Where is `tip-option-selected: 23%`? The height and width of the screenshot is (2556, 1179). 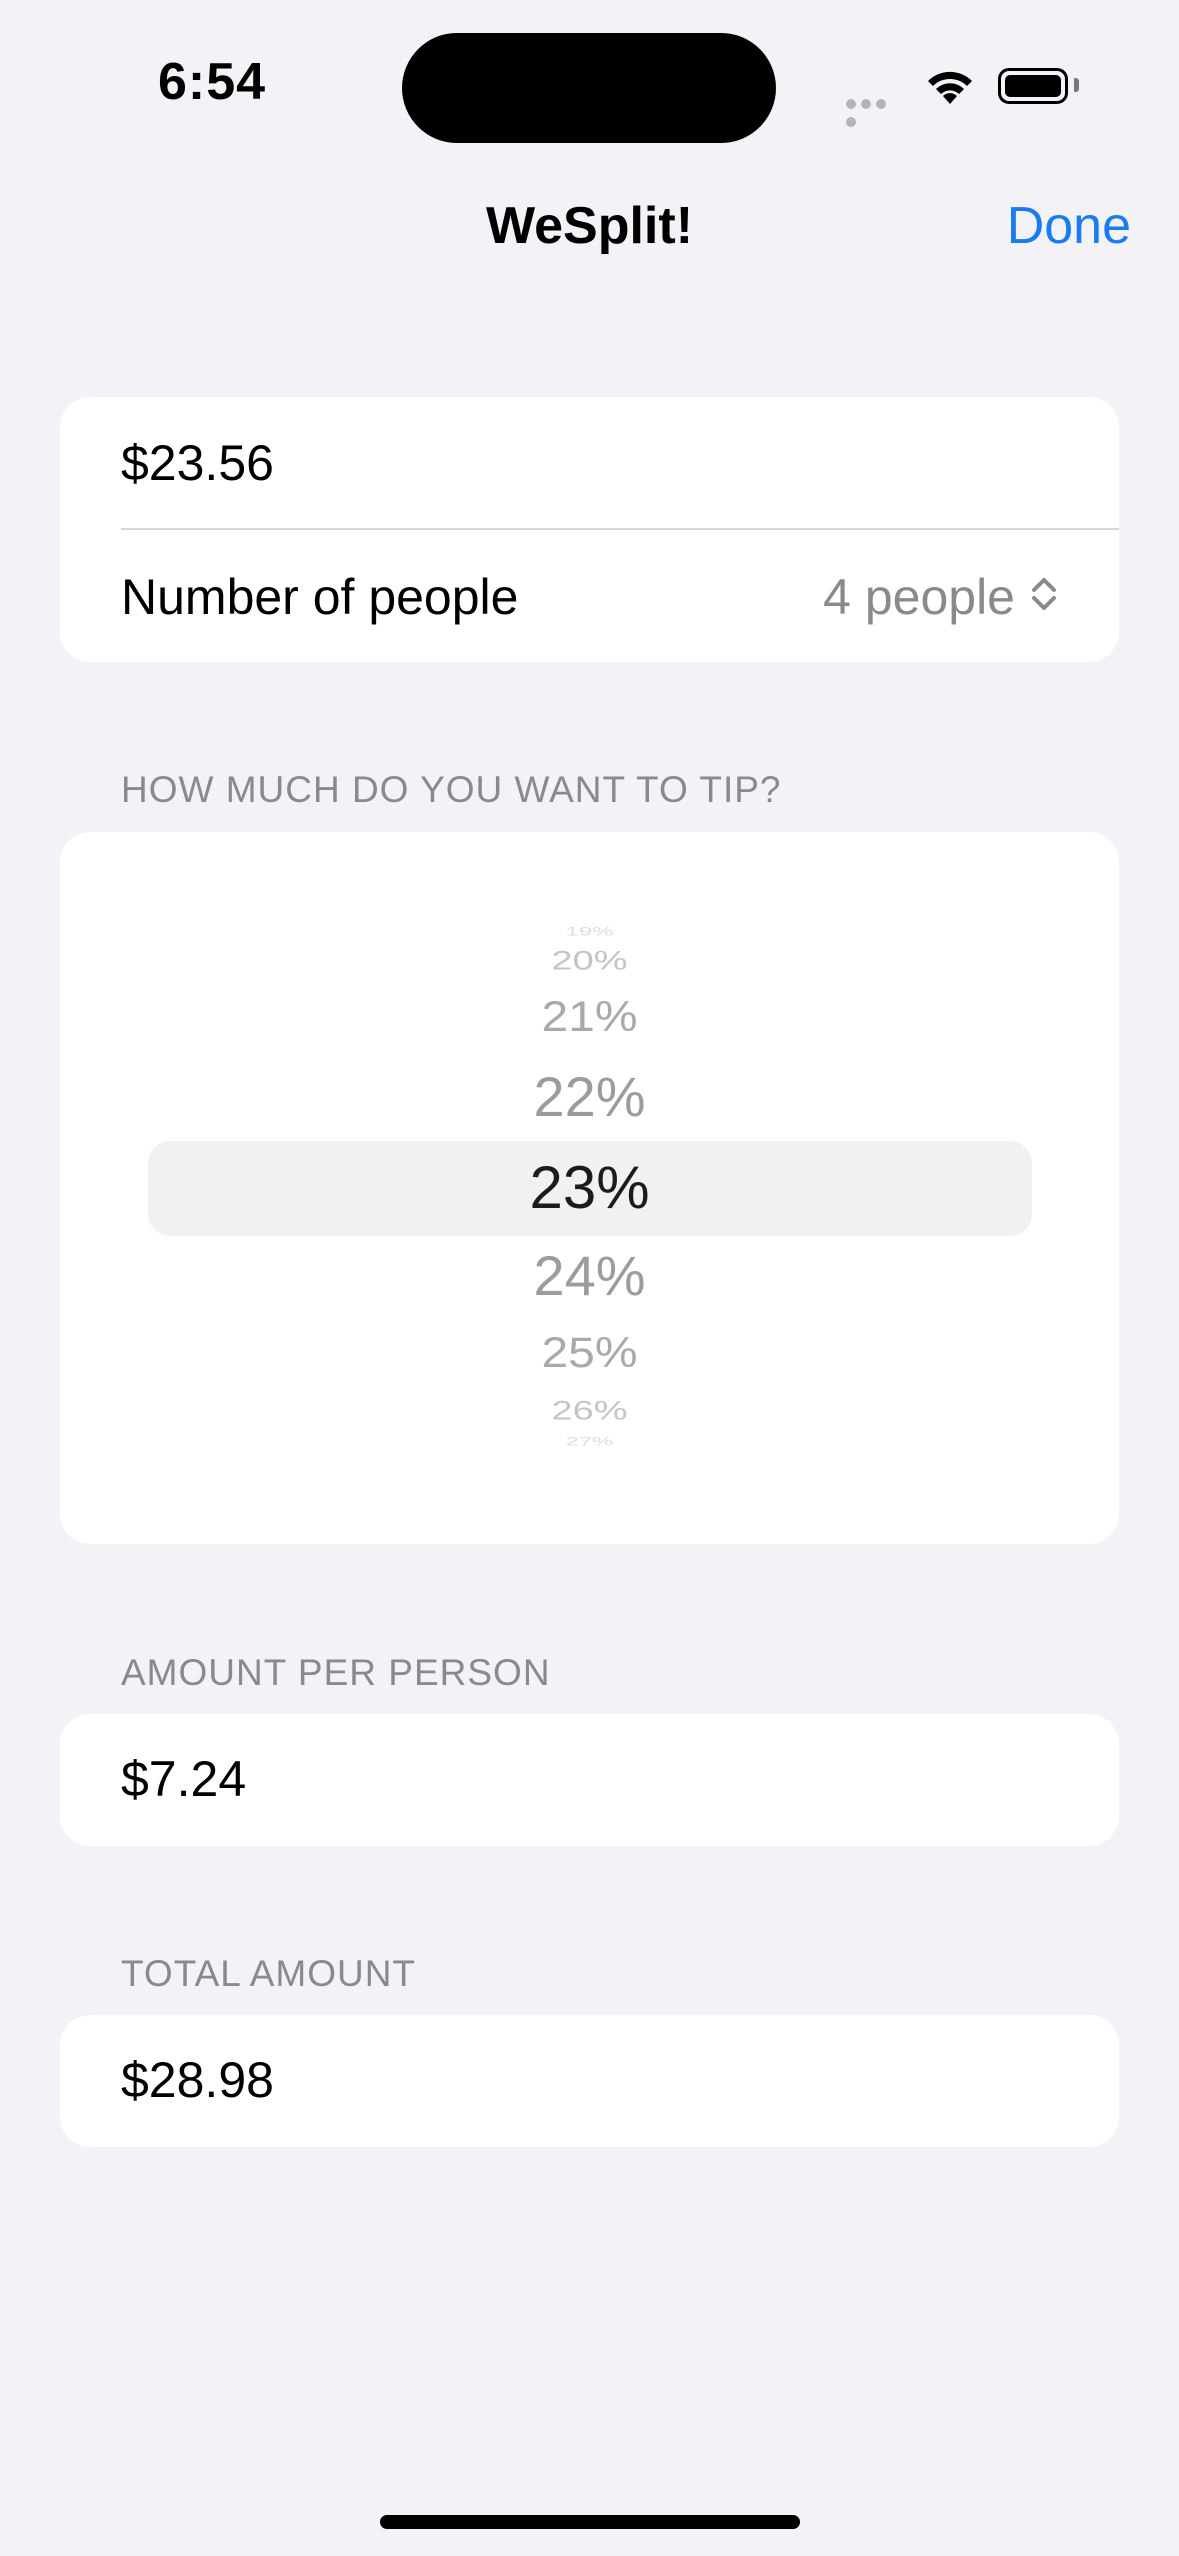 tip-option-selected: 23% is located at coordinates (589, 1187).